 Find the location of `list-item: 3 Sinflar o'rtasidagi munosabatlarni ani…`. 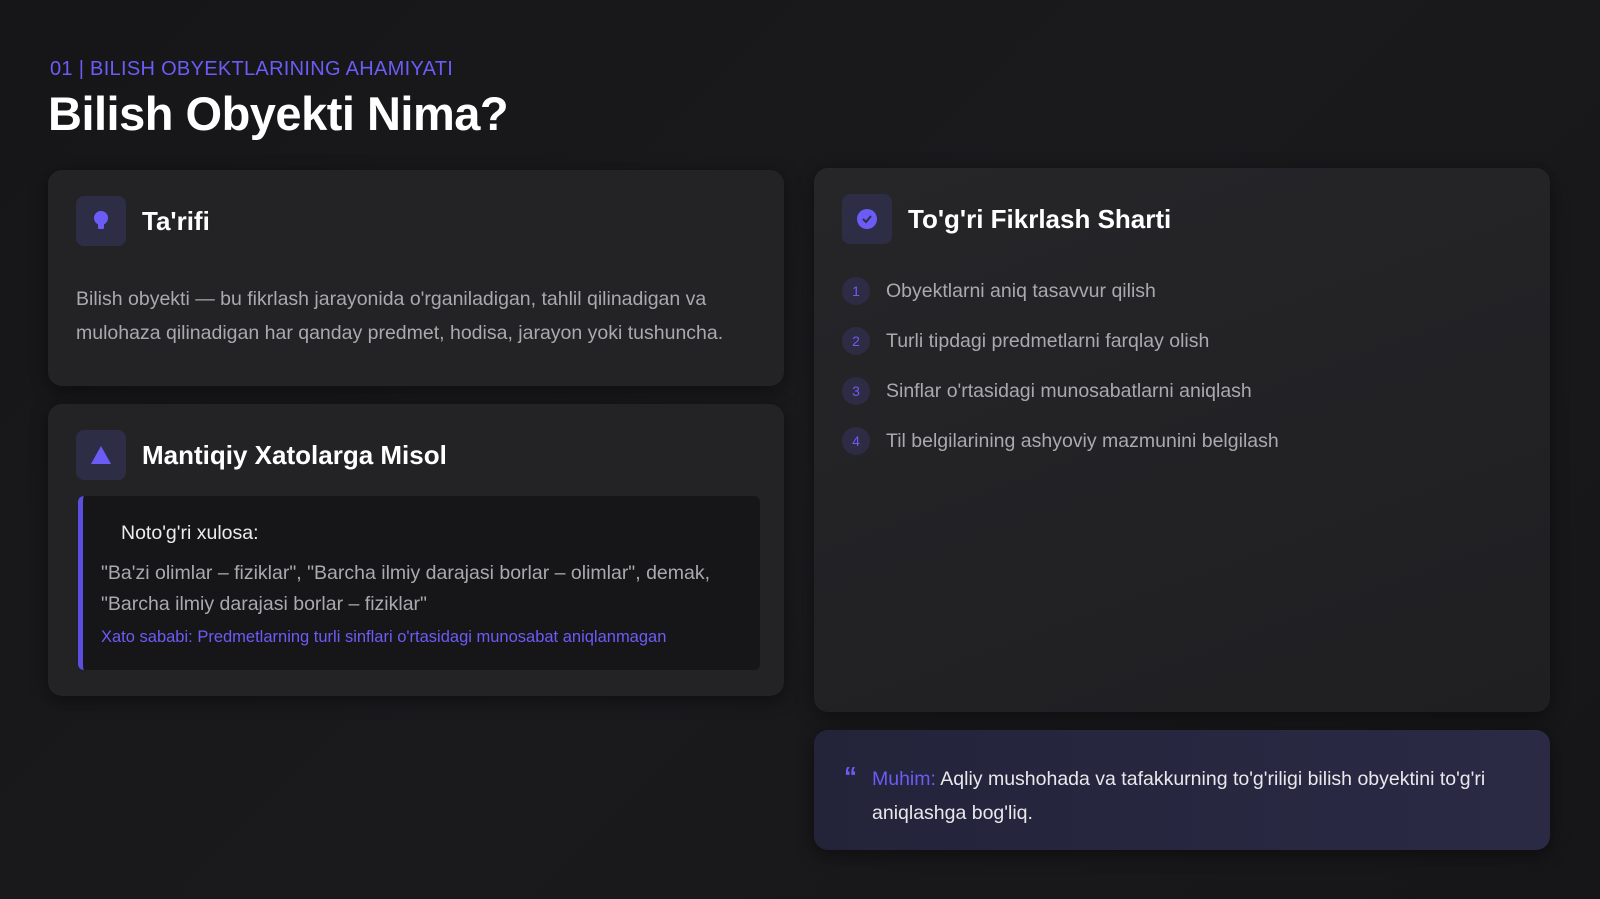

list-item: 3 Sinflar o'rtasidagi munosabatlarni ani… is located at coordinates (1060, 391).